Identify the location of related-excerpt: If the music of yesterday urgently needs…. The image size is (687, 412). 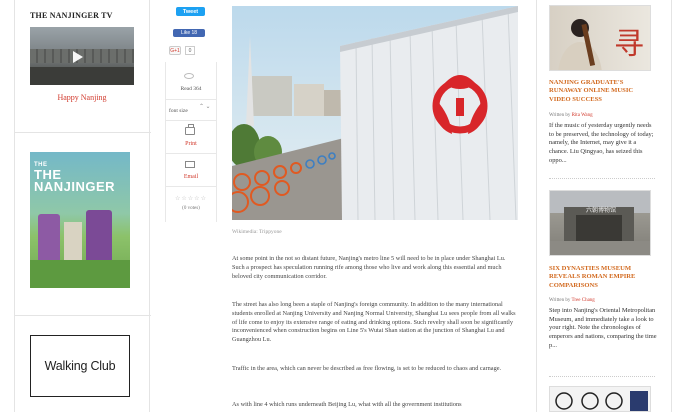
(601, 143).